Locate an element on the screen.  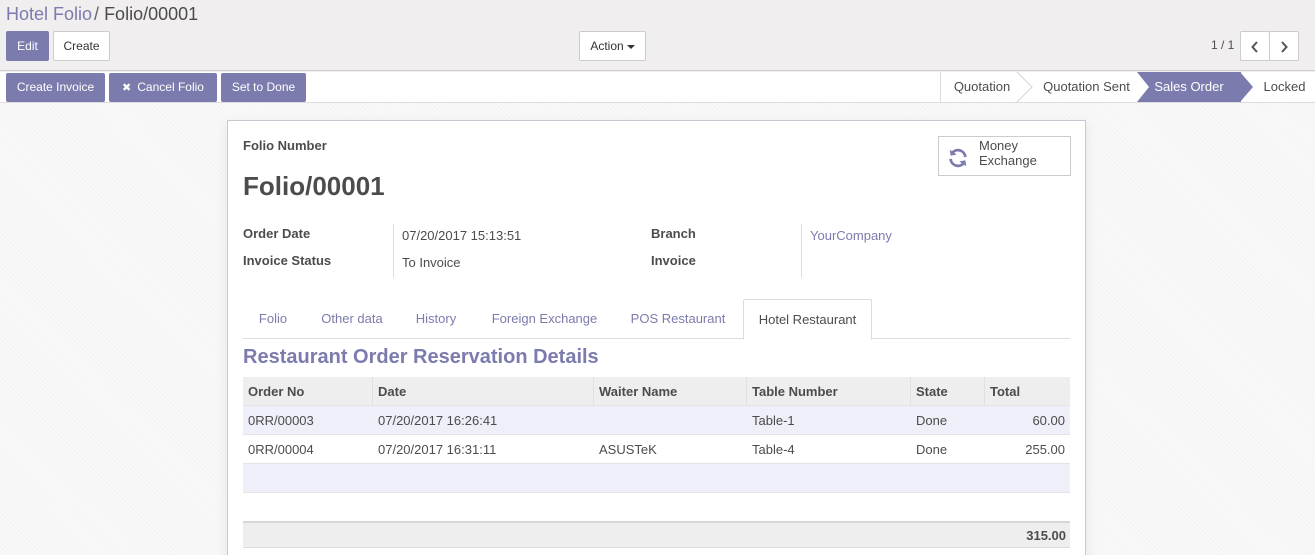
column-header-waiter-name: Waiter Name is located at coordinates (670, 391).